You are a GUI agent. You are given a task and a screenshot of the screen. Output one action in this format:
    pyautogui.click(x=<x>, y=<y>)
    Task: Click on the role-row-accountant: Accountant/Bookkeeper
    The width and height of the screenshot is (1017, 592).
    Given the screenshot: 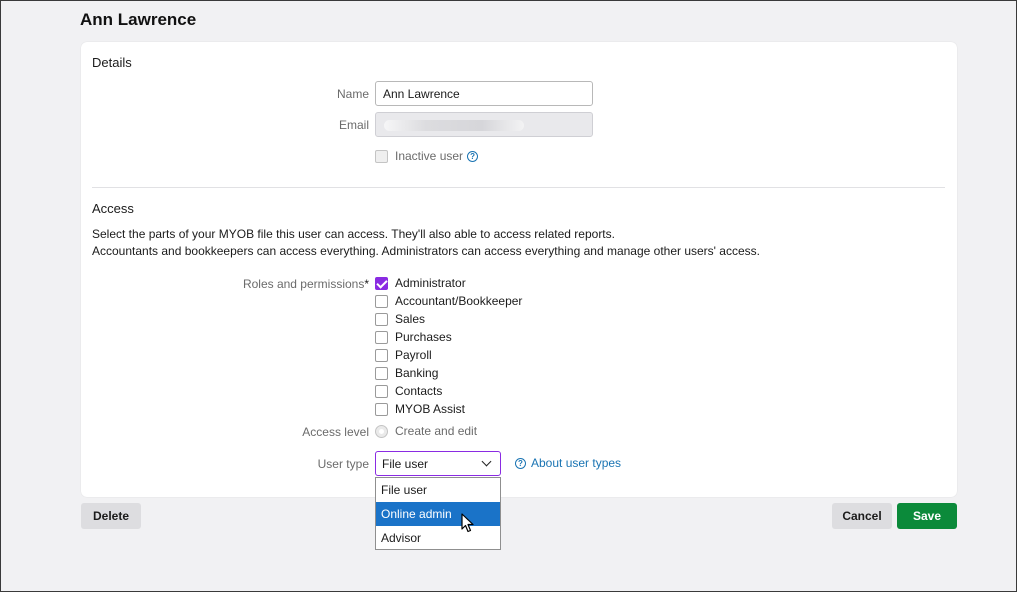 What is the action you would take?
    pyautogui.click(x=448, y=301)
    